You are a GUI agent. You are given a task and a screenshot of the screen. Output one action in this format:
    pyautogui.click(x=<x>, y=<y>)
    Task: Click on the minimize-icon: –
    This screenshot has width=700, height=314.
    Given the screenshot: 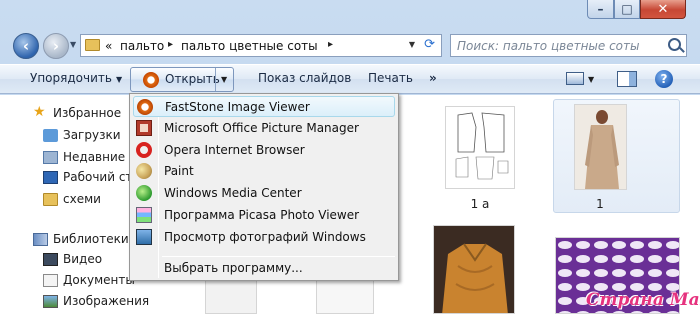 What is the action you would take?
    pyautogui.click(x=600, y=9)
    